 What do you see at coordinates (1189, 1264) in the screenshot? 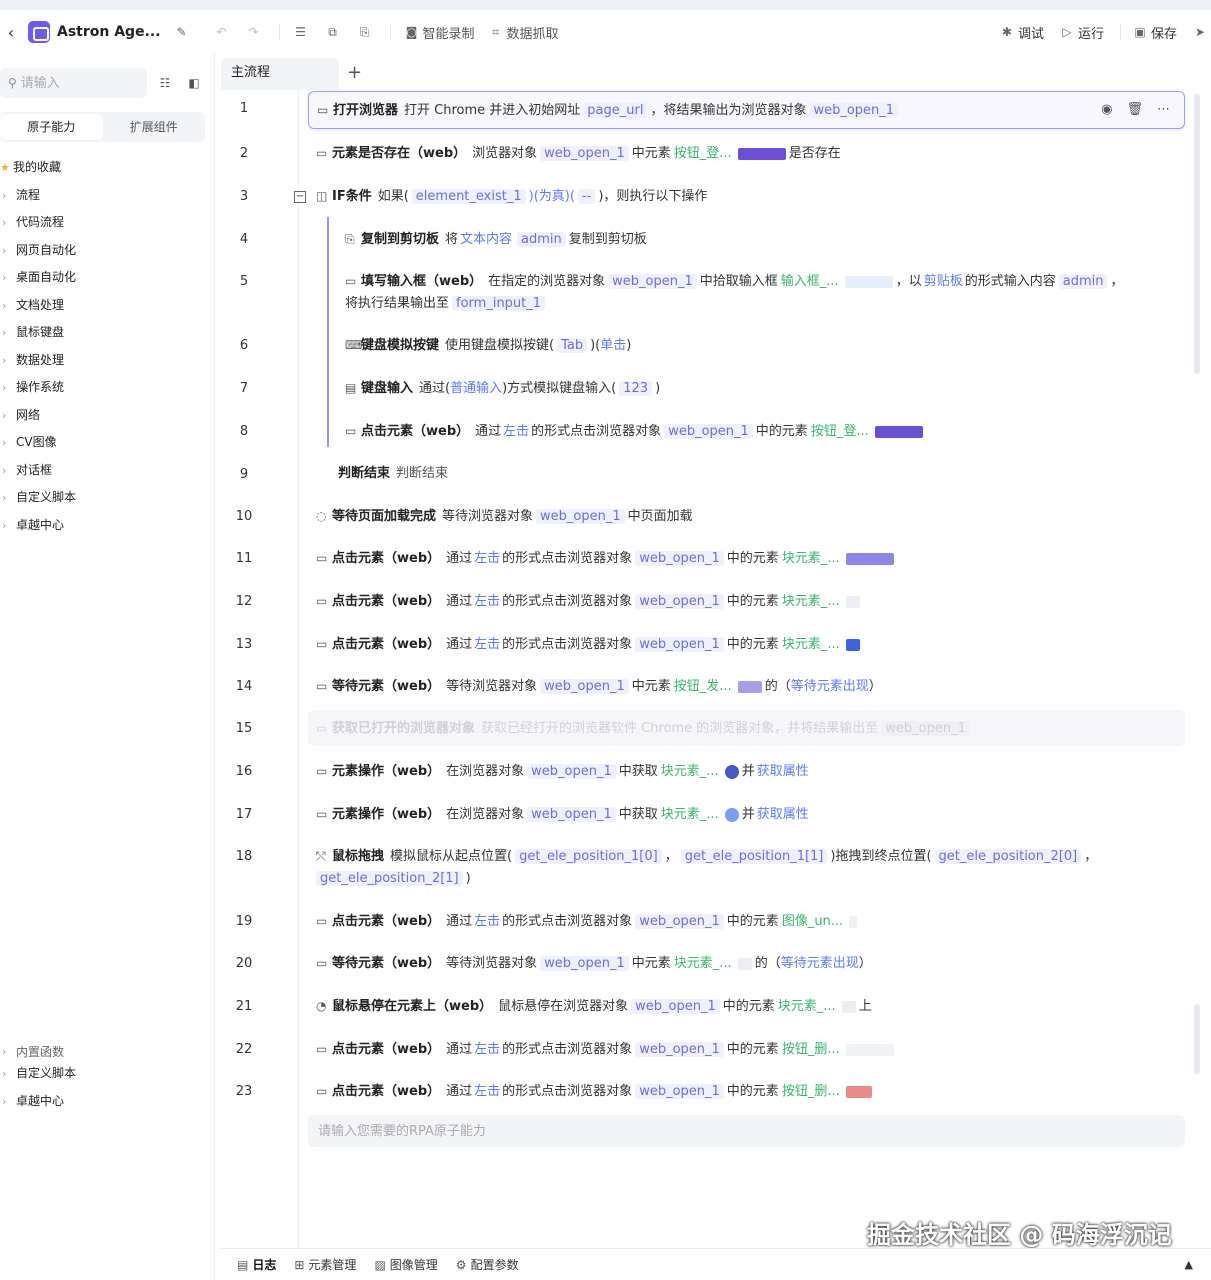
I see `expand-panel-icon: ▲` at bounding box center [1189, 1264].